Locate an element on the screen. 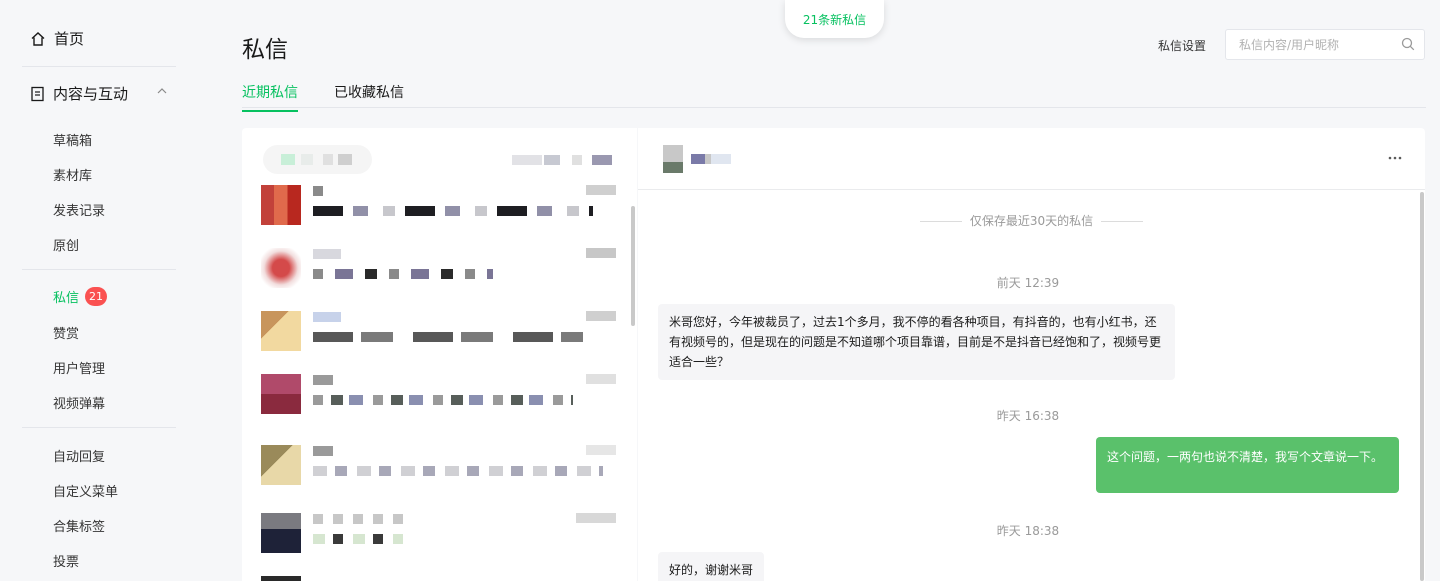 The image size is (1440, 581). message-timestamp: 昨天 18:38 is located at coordinates (1028, 531).